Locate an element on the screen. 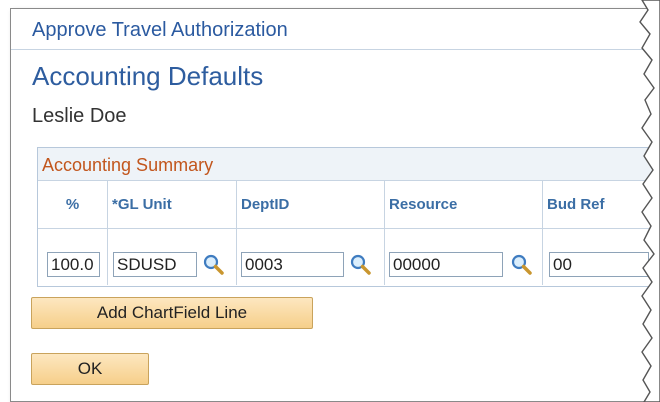 The width and height of the screenshot is (660, 402). column-gl-unit: *GL Unit is located at coordinates (172, 204).